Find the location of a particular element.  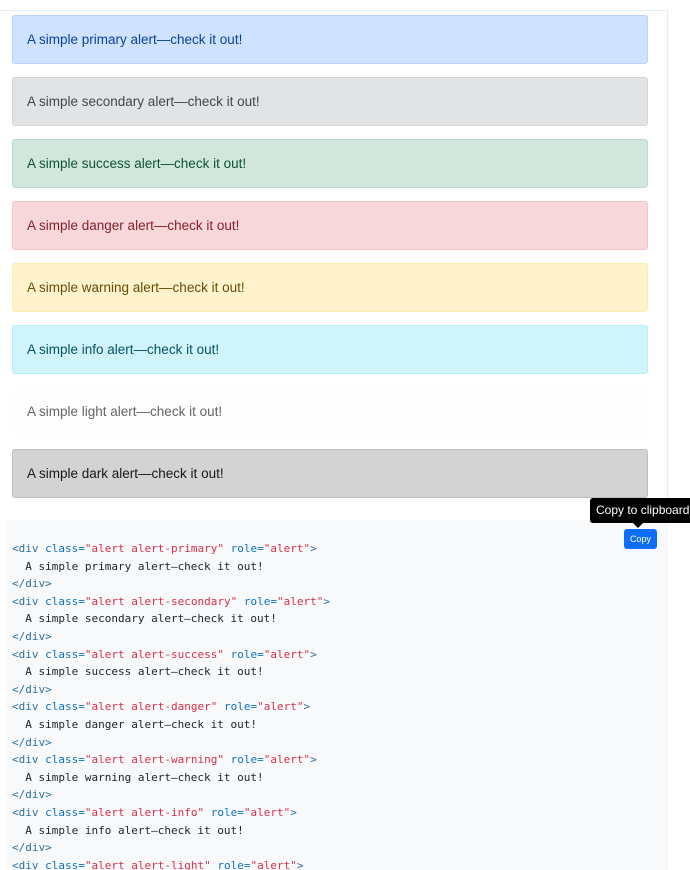

code-token: "alert alert-danger" is located at coordinates (151, 707).